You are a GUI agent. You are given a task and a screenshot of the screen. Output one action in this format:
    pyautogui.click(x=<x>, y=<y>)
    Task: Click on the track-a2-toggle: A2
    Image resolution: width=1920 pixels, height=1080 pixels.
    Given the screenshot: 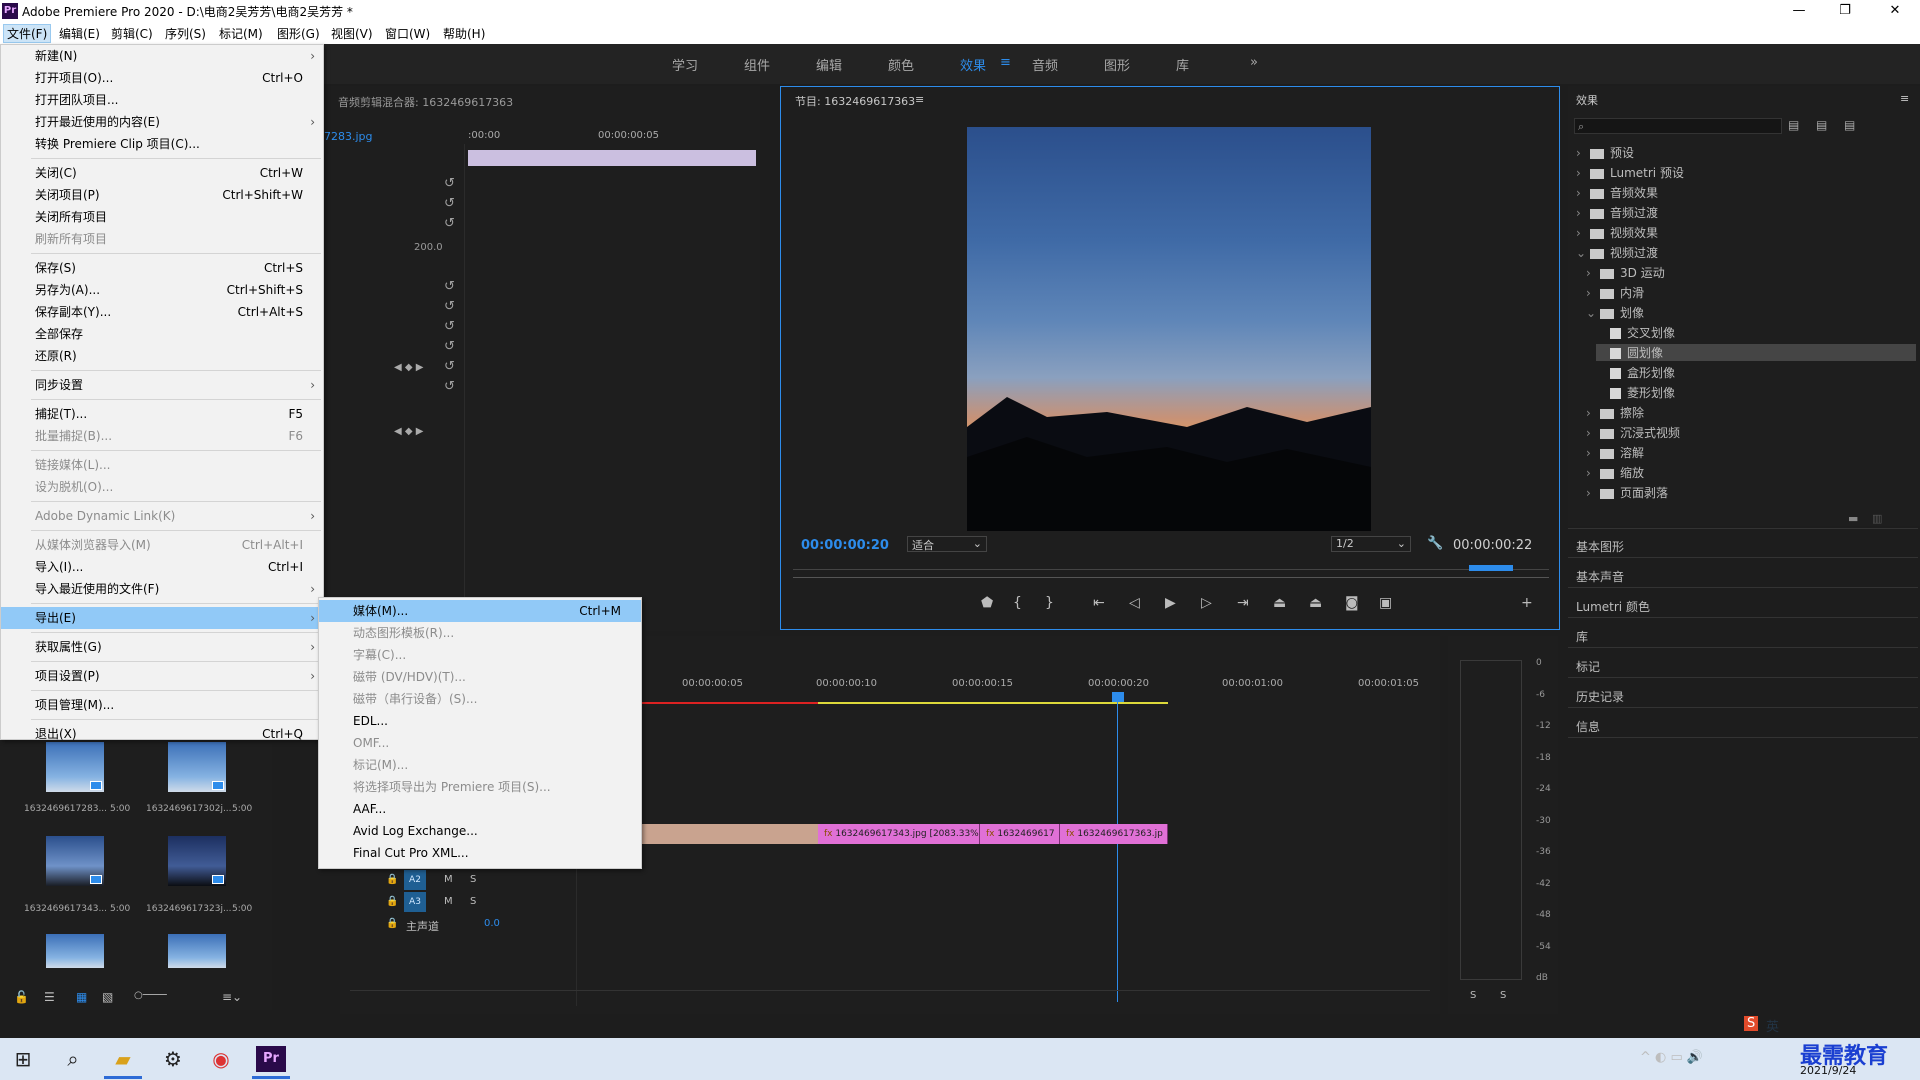 What is the action you would take?
    pyautogui.click(x=415, y=880)
    